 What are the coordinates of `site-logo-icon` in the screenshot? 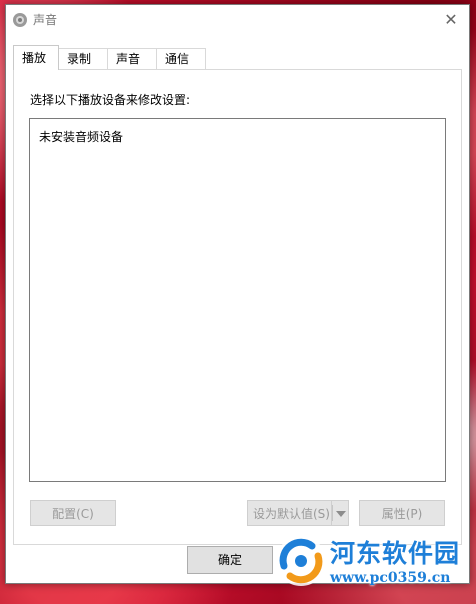 It's located at (301, 561).